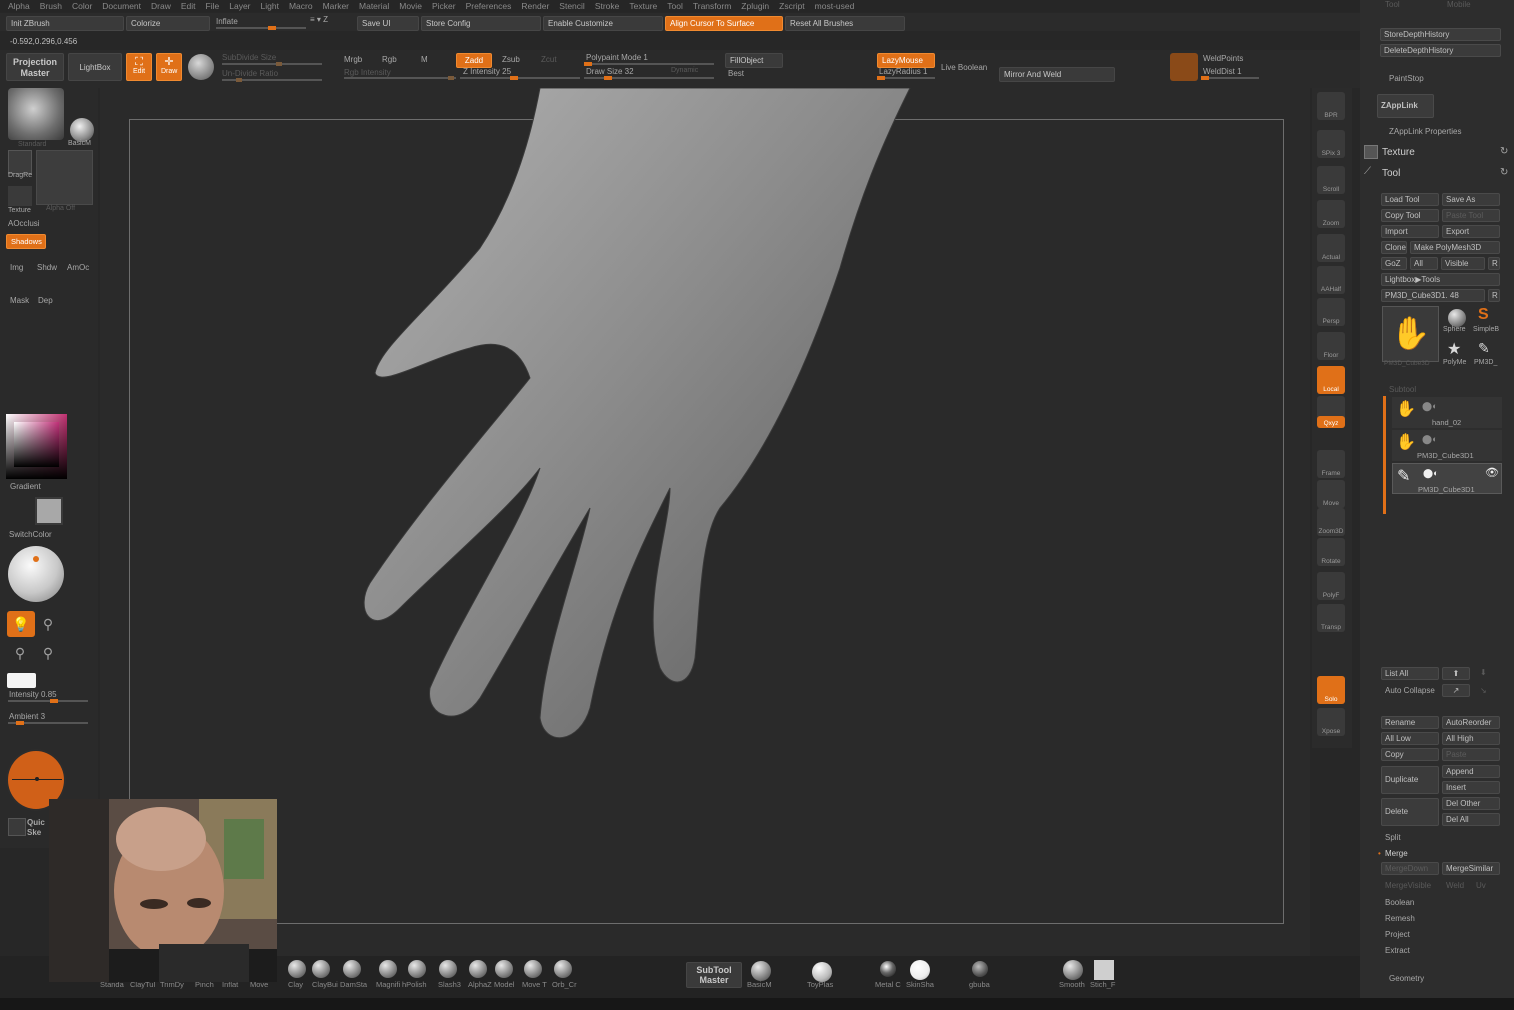  I want to click on weld-icon, so click(1184, 67).